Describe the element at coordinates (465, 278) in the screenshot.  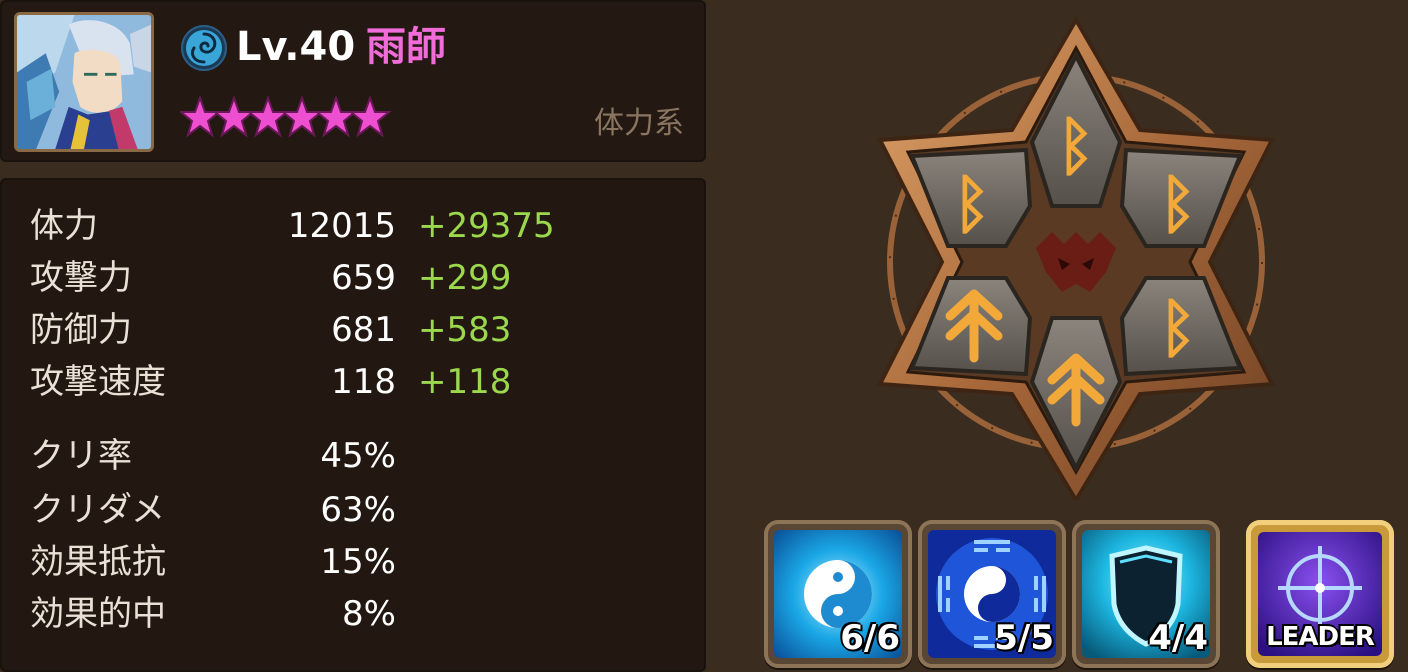
I see `stat-bonus-value: +299` at that location.